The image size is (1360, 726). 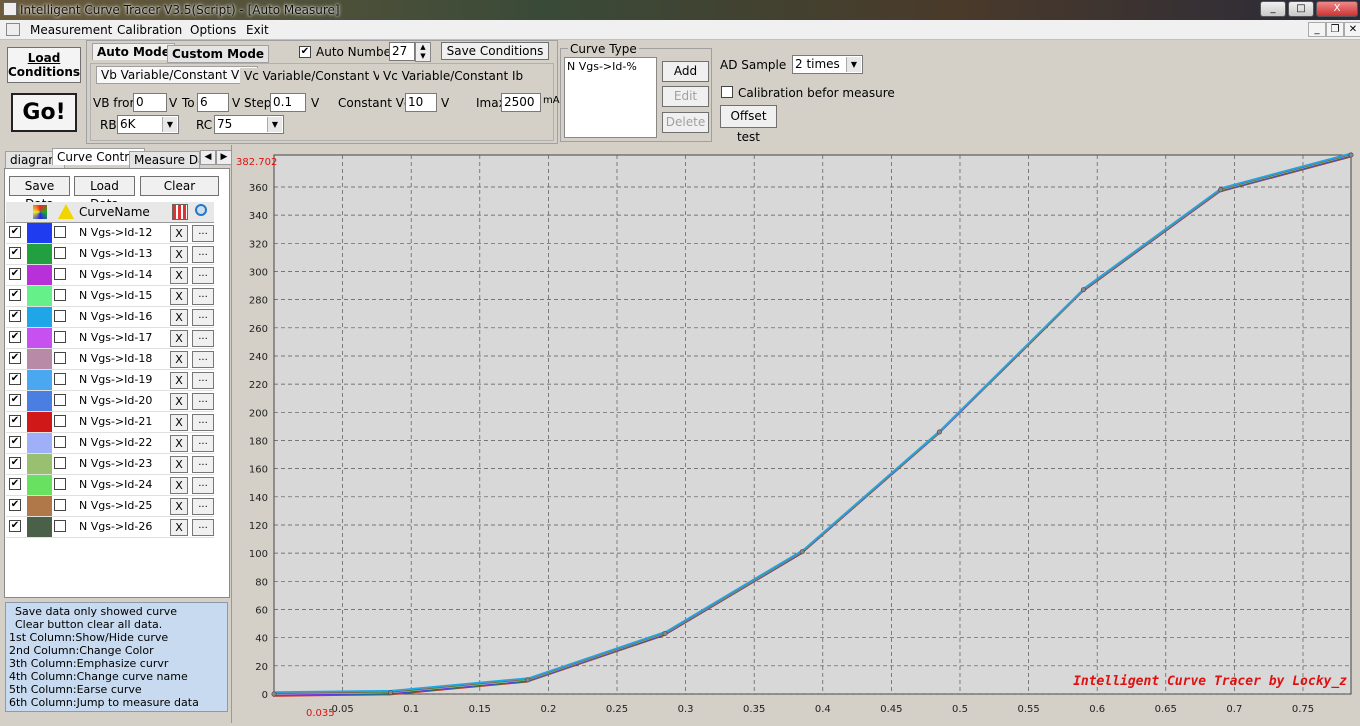 I want to click on curve-name: N Vgs->Id-14, so click(x=115, y=274).